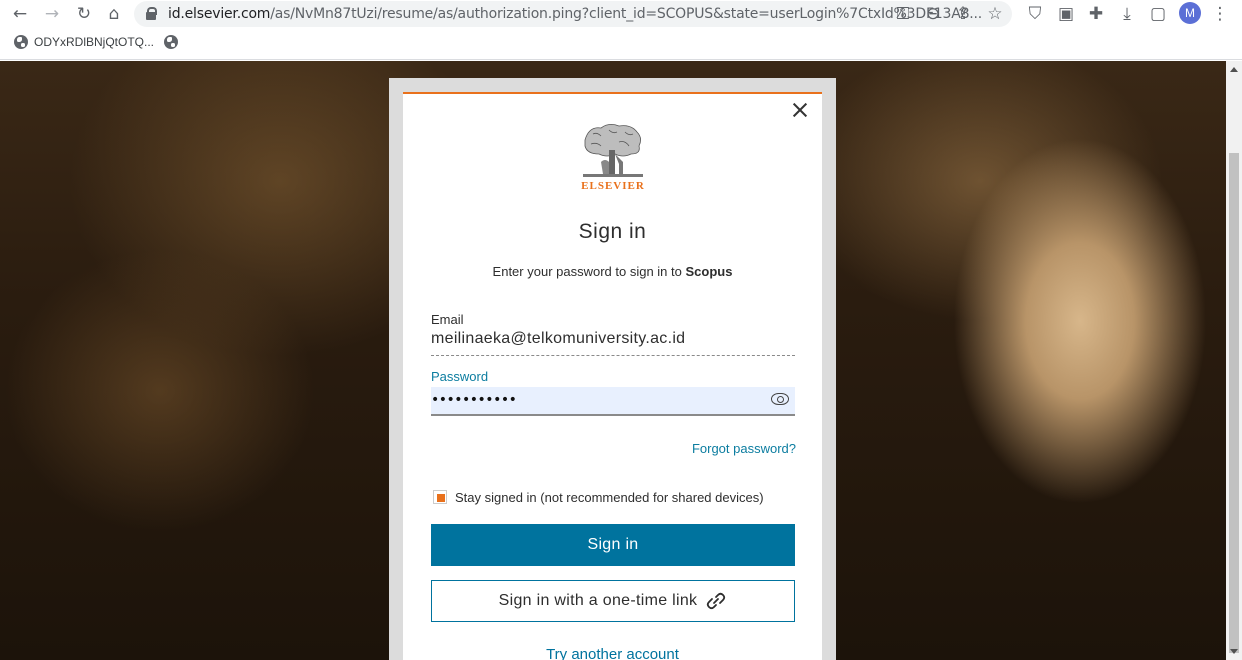  I want to click on back-icon: ←, so click(20, 14).